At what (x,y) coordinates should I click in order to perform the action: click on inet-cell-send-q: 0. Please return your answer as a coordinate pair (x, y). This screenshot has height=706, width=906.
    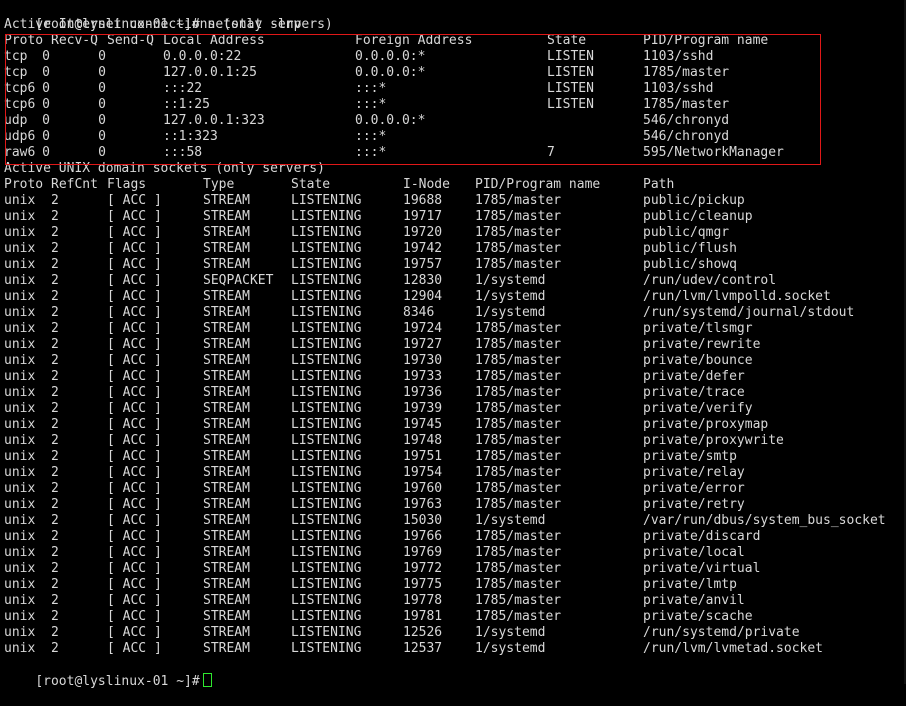
    Looking at the image, I should click on (102, 56).